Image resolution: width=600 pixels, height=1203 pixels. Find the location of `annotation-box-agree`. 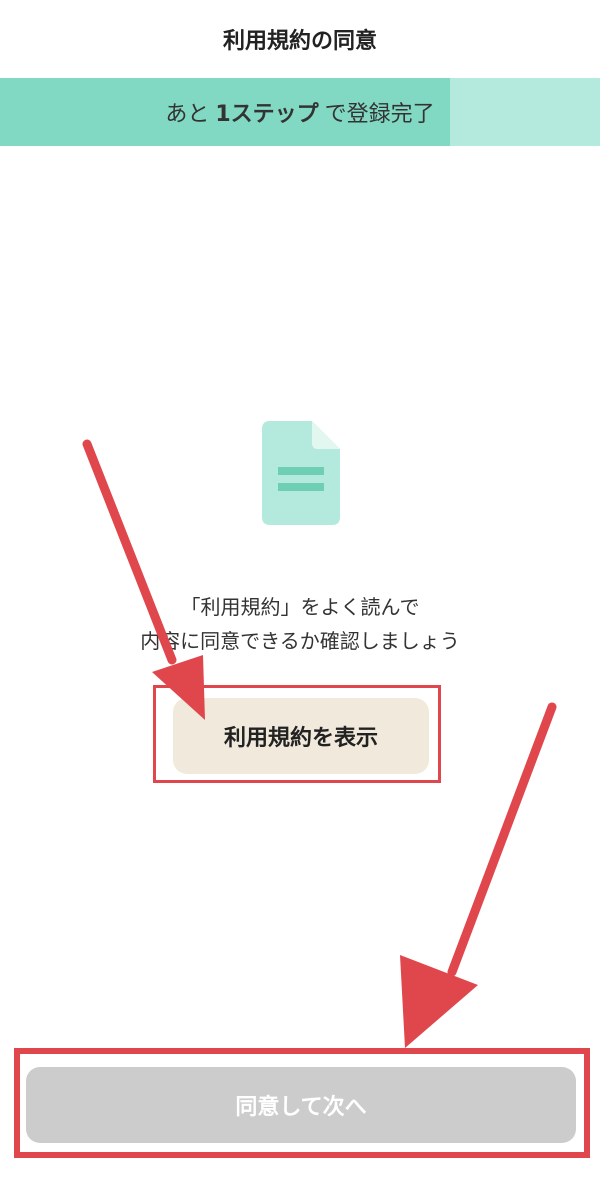

annotation-box-agree is located at coordinates (302, 1103).